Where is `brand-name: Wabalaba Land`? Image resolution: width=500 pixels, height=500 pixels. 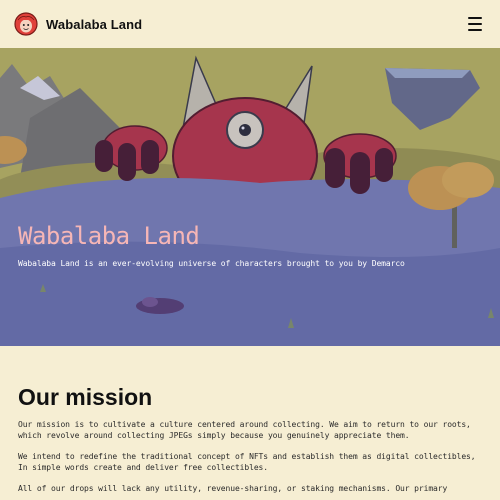 brand-name: Wabalaba Land is located at coordinates (94, 24).